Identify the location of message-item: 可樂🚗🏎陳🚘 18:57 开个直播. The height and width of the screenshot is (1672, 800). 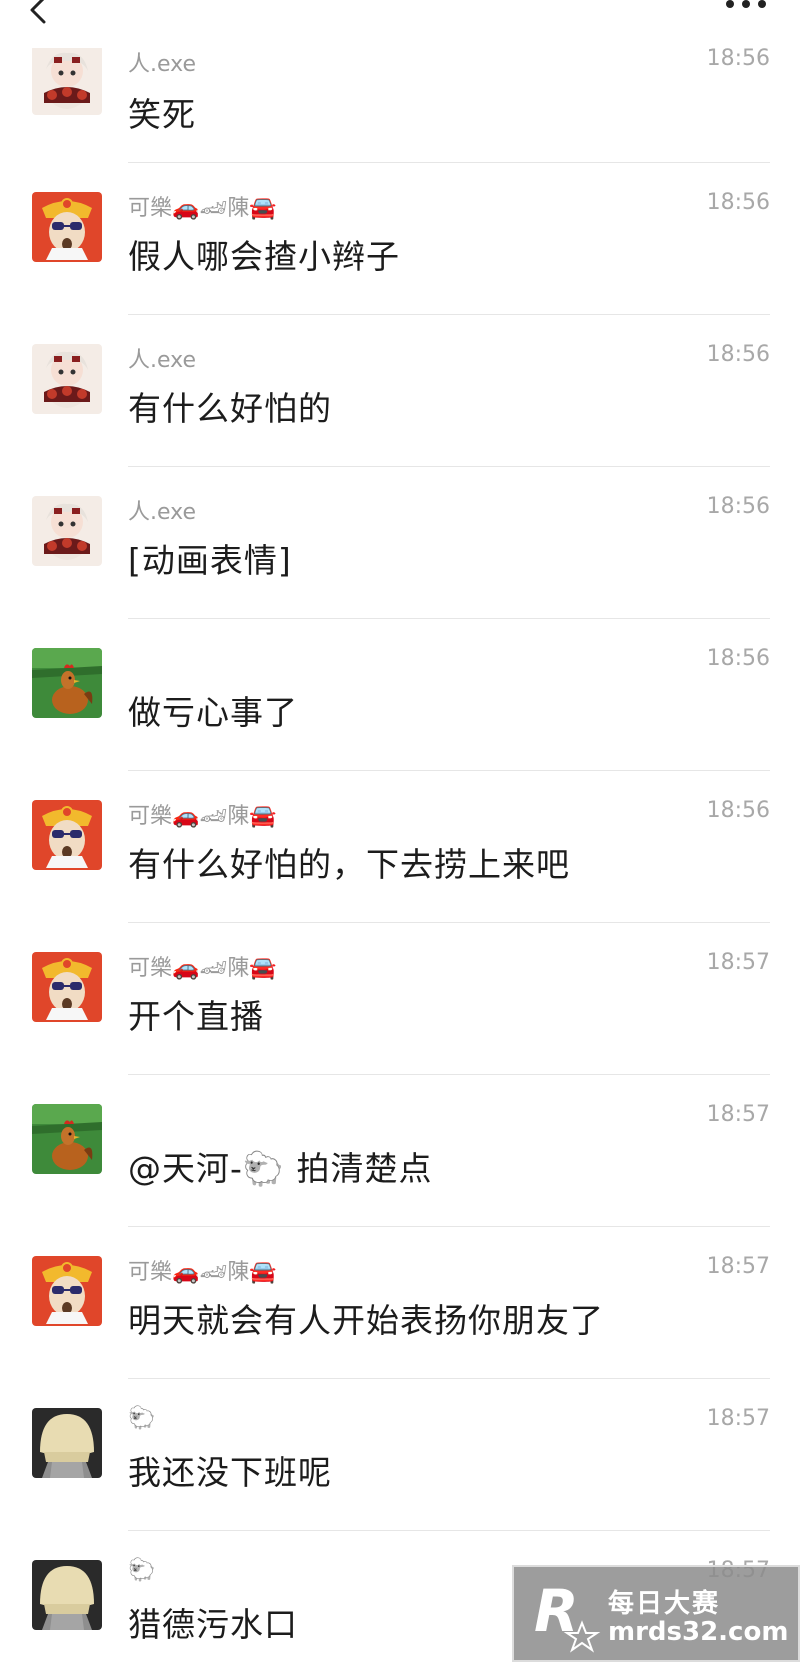
(400, 993).